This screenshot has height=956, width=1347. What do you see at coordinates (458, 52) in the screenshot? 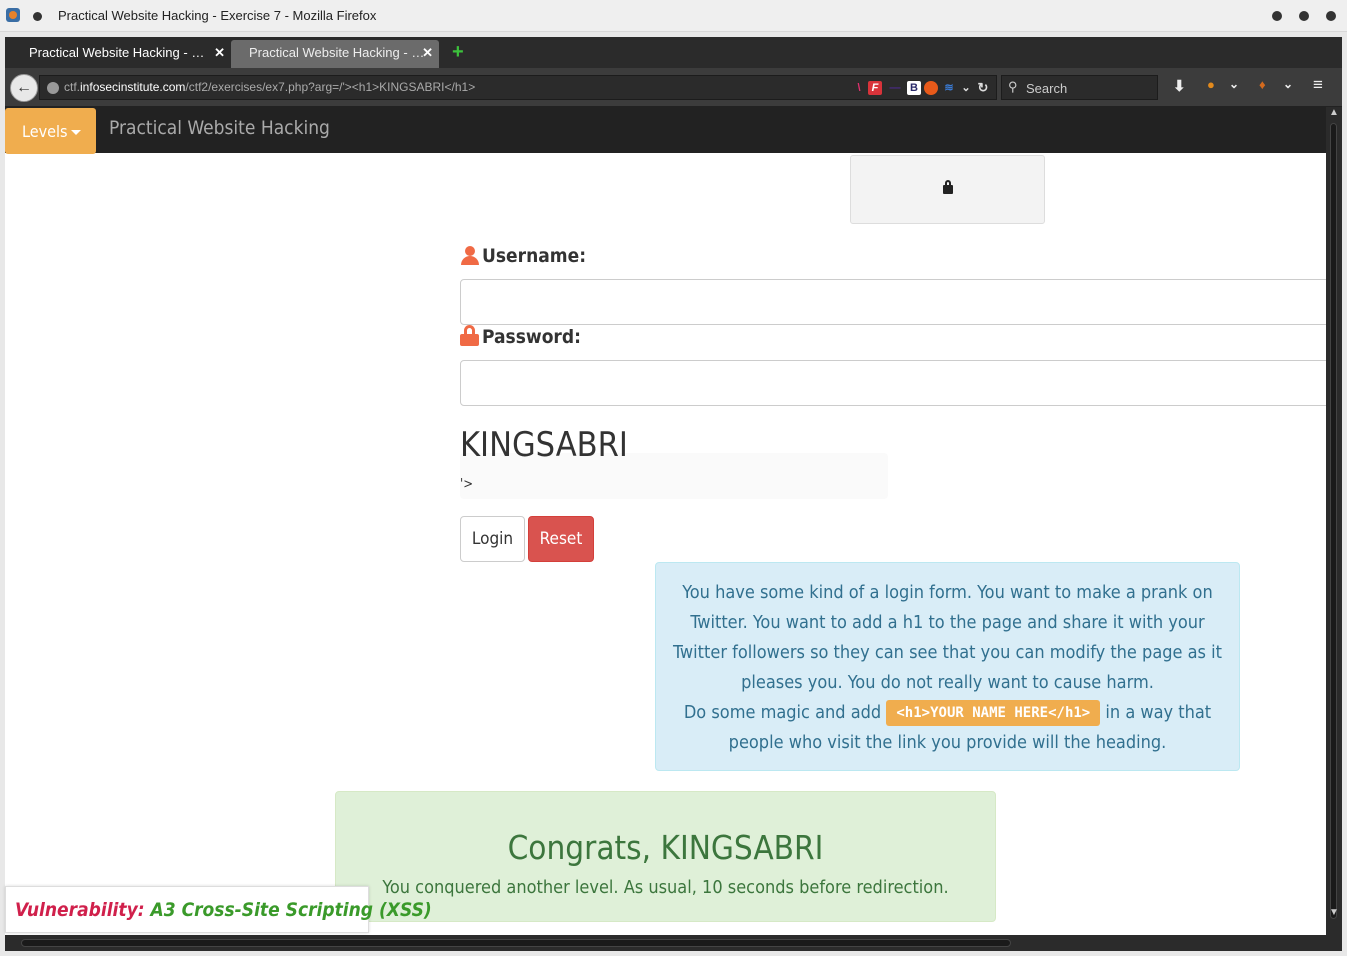
I see `new-tab-button: +` at bounding box center [458, 52].